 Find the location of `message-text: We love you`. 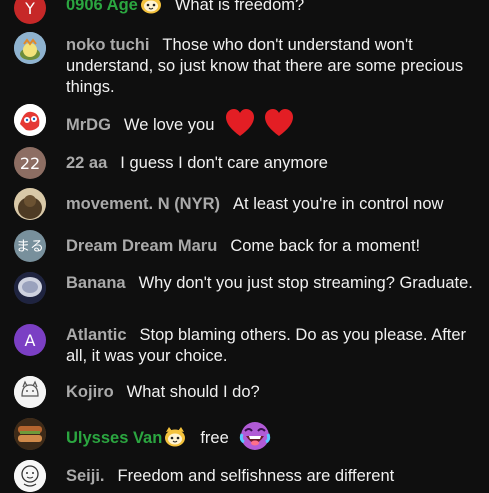

message-text: We love you is located at coordinates (169, 125).